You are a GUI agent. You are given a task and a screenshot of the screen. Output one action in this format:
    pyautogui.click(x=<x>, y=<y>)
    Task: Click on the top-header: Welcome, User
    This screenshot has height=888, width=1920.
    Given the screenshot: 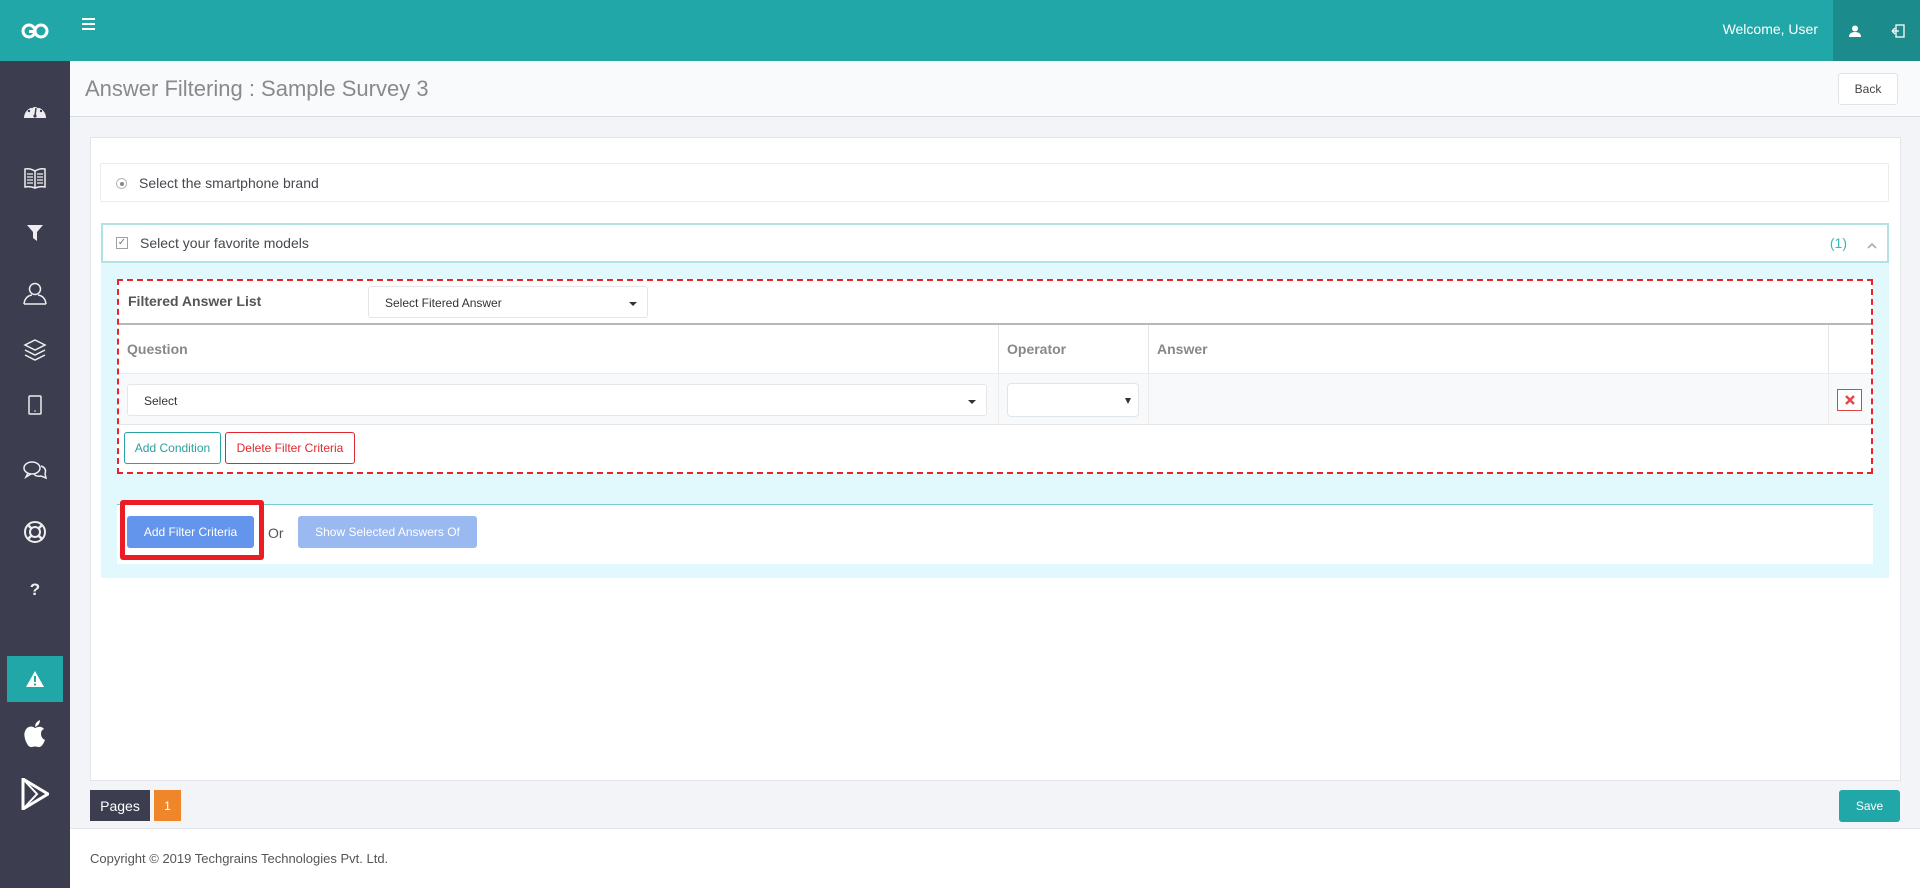 What is the action you would take?
    pyautogui.click(x=960, y=30)
    